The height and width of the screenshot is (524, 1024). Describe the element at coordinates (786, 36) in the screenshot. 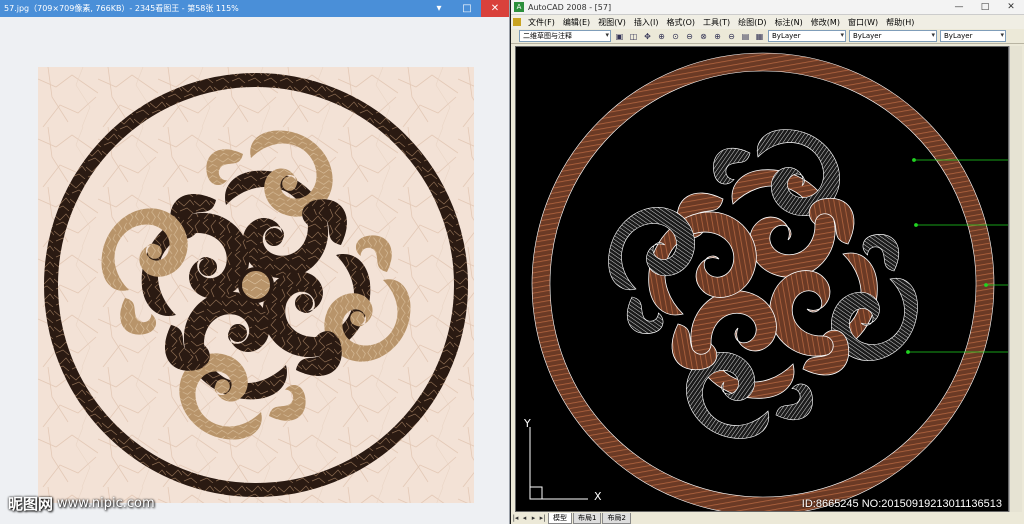

I see `color-value: ByLayer` at that location.